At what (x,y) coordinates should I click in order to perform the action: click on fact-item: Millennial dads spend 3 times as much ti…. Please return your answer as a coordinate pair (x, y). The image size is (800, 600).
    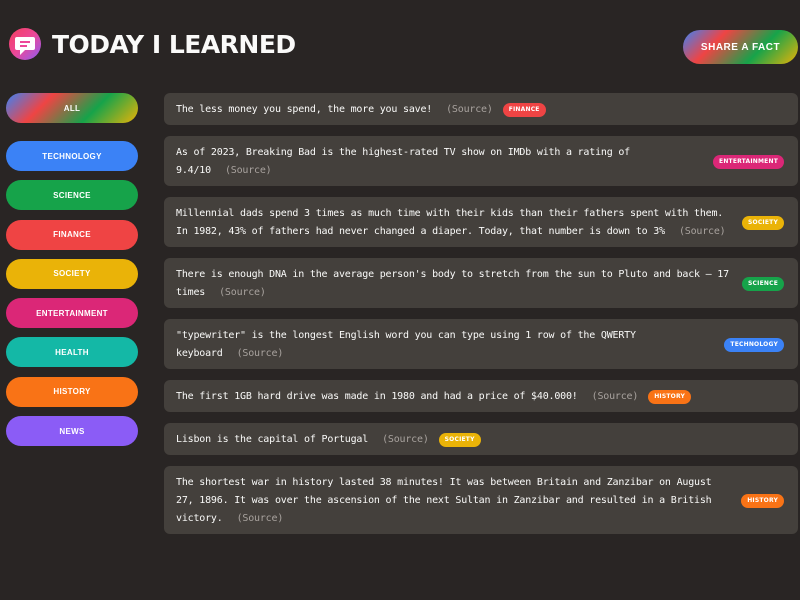
    Looking at the image, I should click on (481, 222).